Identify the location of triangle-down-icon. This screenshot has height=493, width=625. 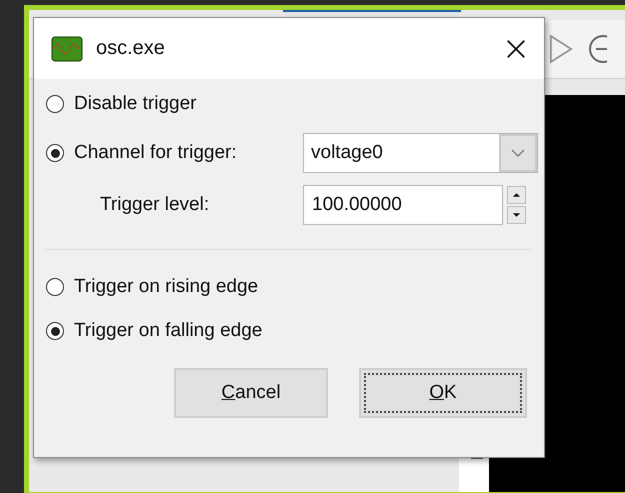
(516, 215).